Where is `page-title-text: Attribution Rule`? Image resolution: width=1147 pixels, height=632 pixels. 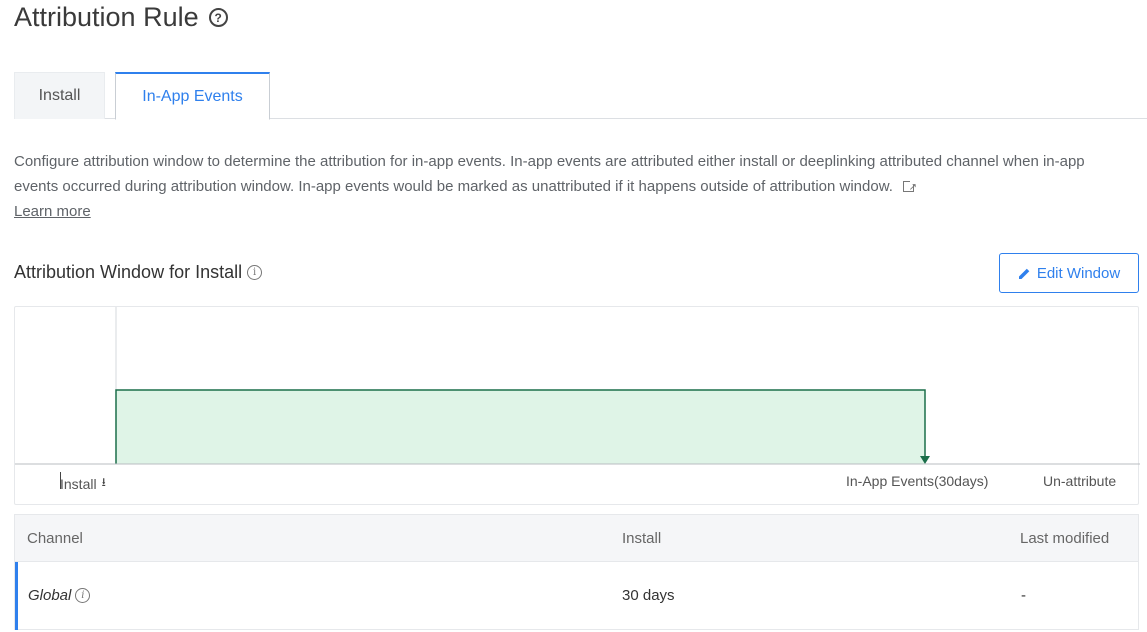 page-title-text: Attribution Rule is located at coordinates (106, 17).